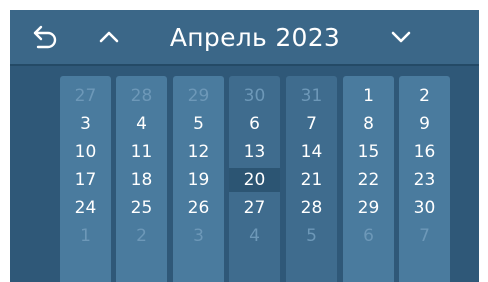 The height and width of the screenshot is (282, 488). Describe the element at coordinates (424, 236) in the screenshot. I see `other-month-day-cell: 7` at that location.